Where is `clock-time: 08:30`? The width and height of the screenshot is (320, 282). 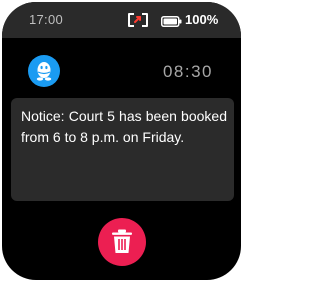
clock-time: 08:30 is located at coordinates (187, 71).